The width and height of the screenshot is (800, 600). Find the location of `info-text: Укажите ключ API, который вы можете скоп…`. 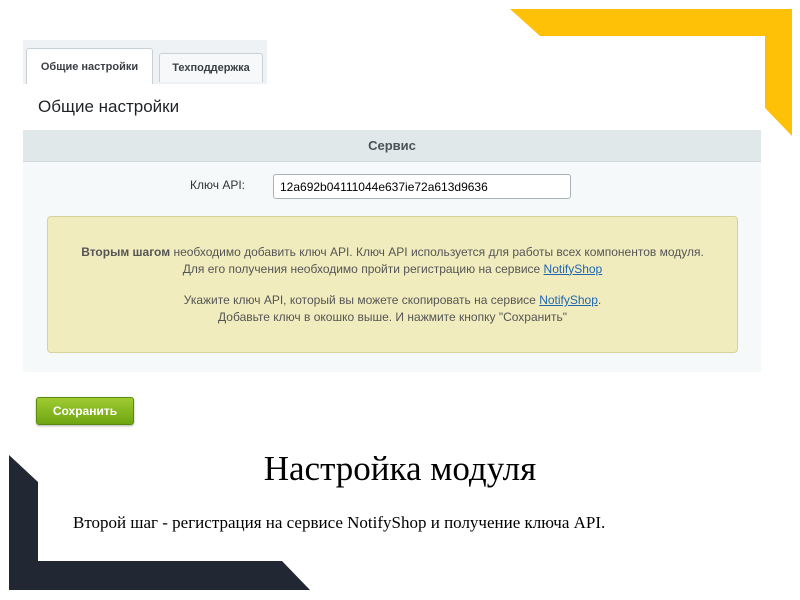

info-text: Укажите ключ API, который вы можете скоп… is located at coordinates (361, 300).